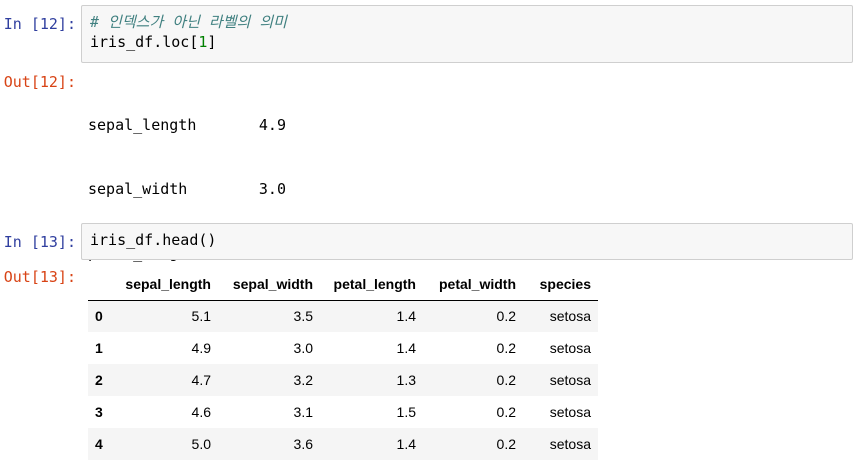 This screenshot has height=476, width=861. What do you see at coordinates (99, 444) in the screenshot?
I see `row-index: 4` at bounding box center [99, 444].